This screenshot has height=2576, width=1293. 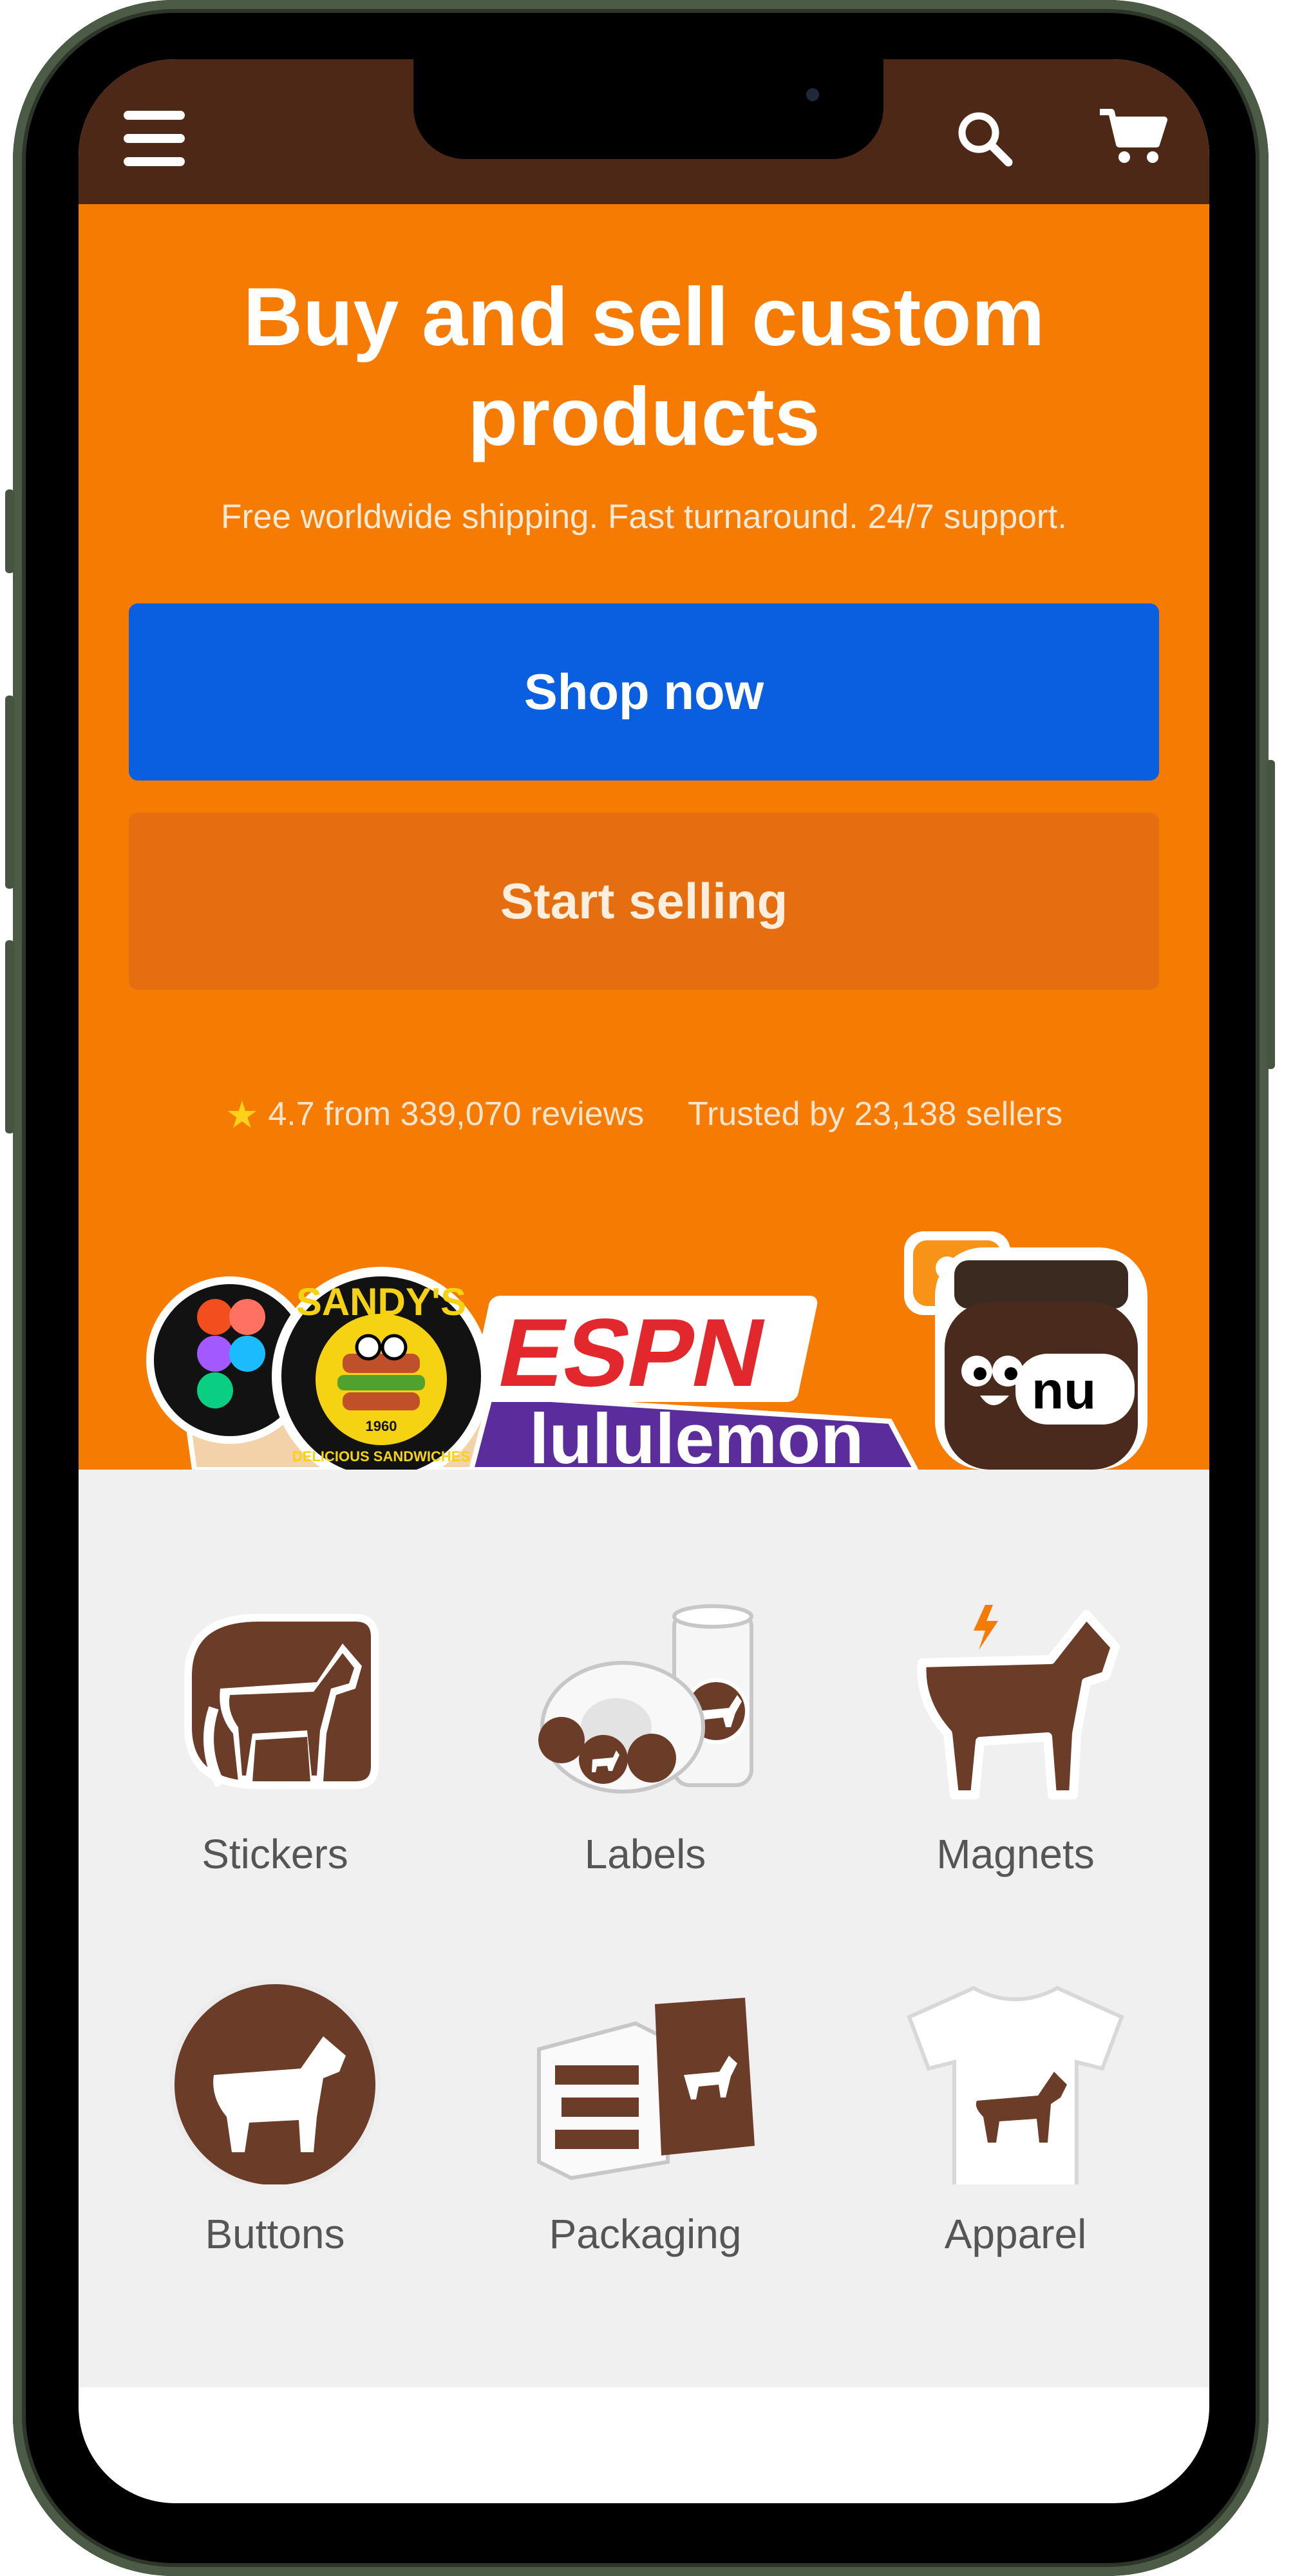 I want to click on lululemon-text: lululemon, so click(x=696, y=1434).